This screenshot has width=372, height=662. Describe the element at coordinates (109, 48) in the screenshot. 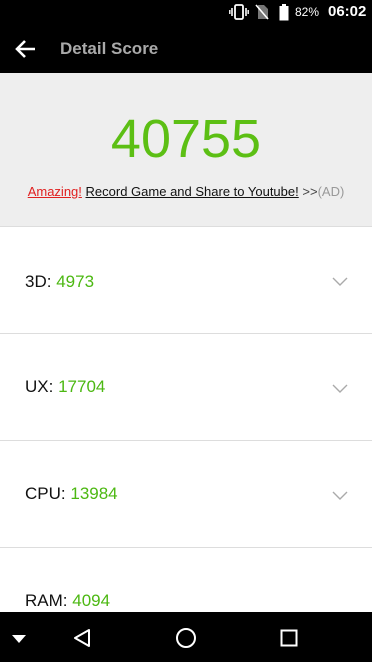

I see `page-title: Detail Score` at that location.